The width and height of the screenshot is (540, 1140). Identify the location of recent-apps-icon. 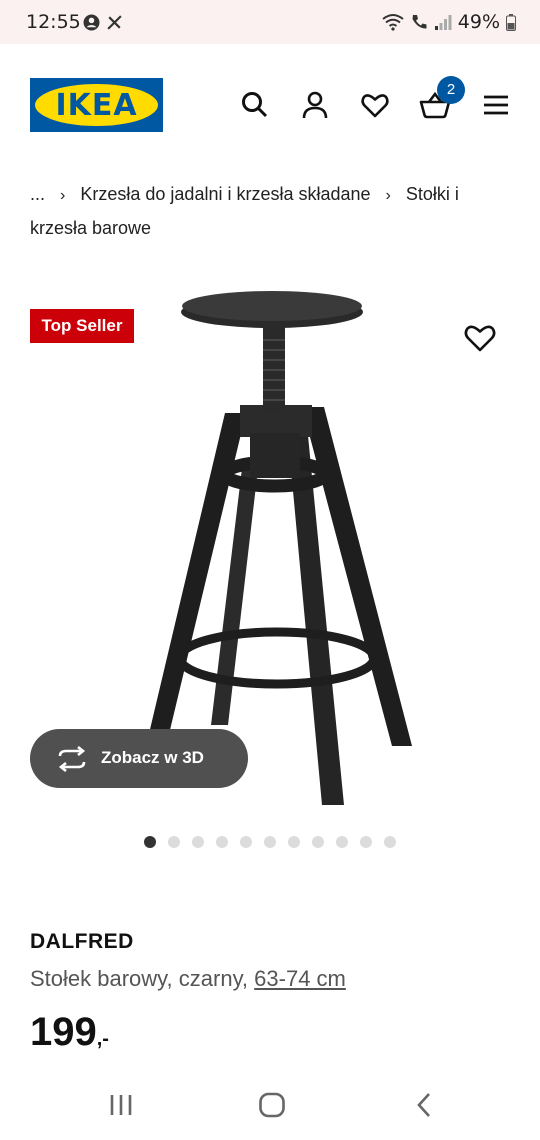
(121, 1105).